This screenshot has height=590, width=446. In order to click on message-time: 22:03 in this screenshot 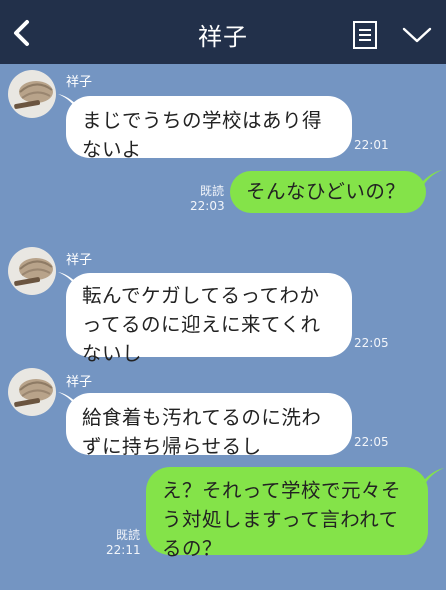, I will do `click(207, 206)`.